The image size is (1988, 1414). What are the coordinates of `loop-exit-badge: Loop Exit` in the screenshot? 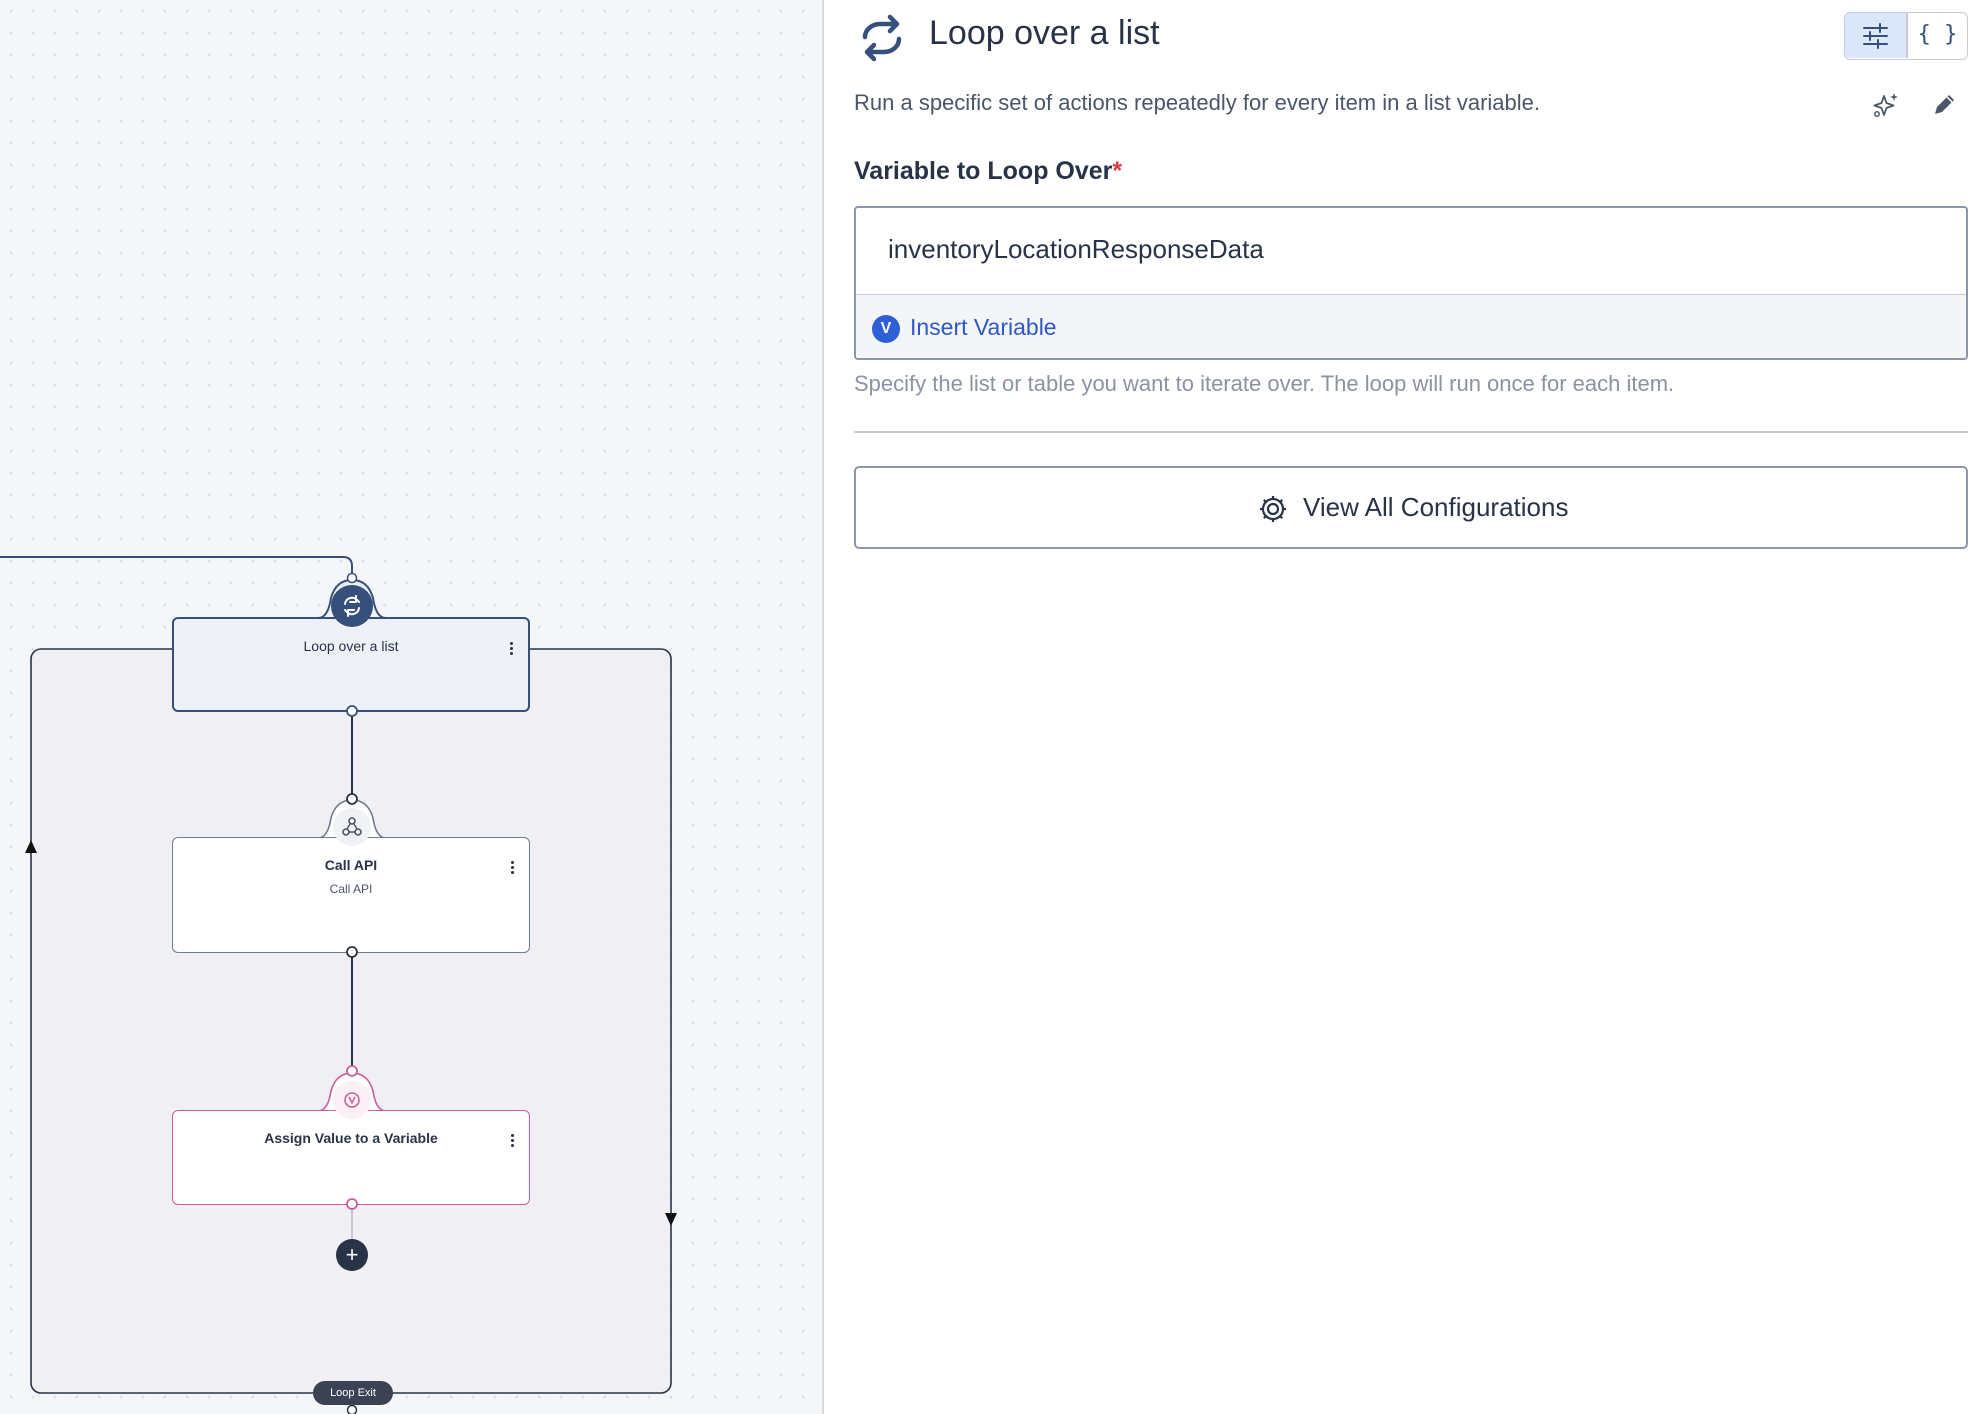 It's located at (353, 1393).